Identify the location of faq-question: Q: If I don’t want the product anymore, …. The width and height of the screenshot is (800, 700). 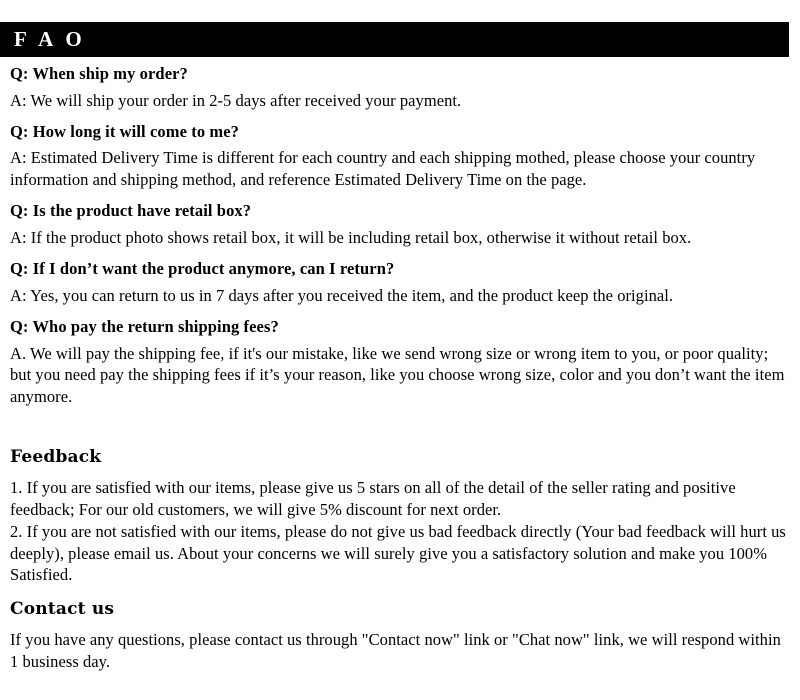
(202, 269).